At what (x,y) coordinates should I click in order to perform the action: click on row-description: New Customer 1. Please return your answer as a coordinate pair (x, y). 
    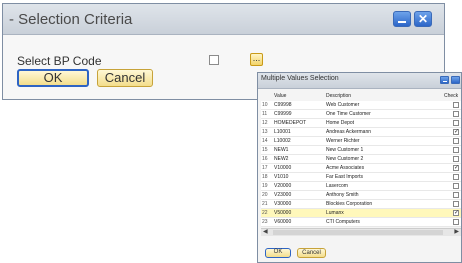
    Looking at the image, I should click on (345, 150).